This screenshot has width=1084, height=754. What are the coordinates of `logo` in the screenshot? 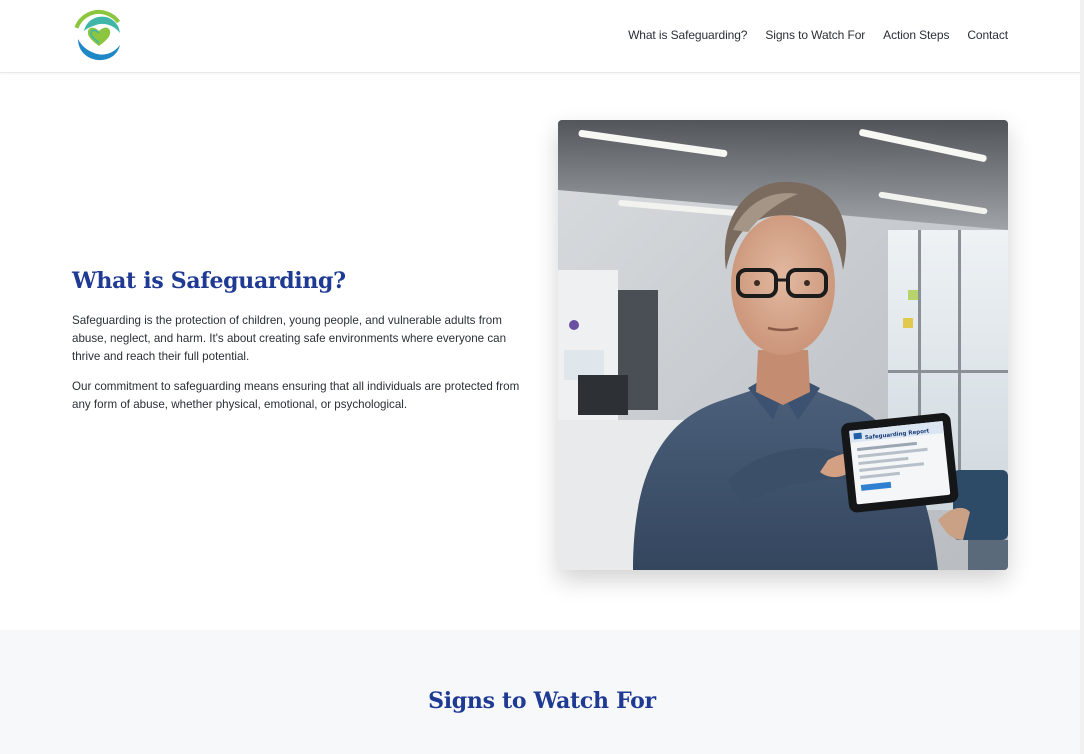 It's located at (99, 36).